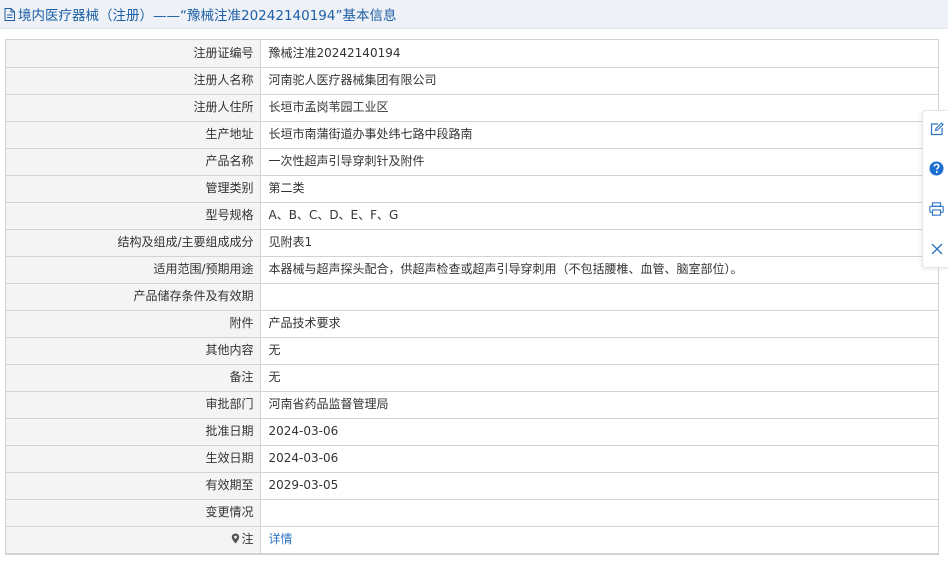 Image resolution: width=948 pixels, height=563 pixels. What do you see at coordinates (281, 539) in the screenshot?
I see `details-link: 详情` at bounding box center [281, 539].